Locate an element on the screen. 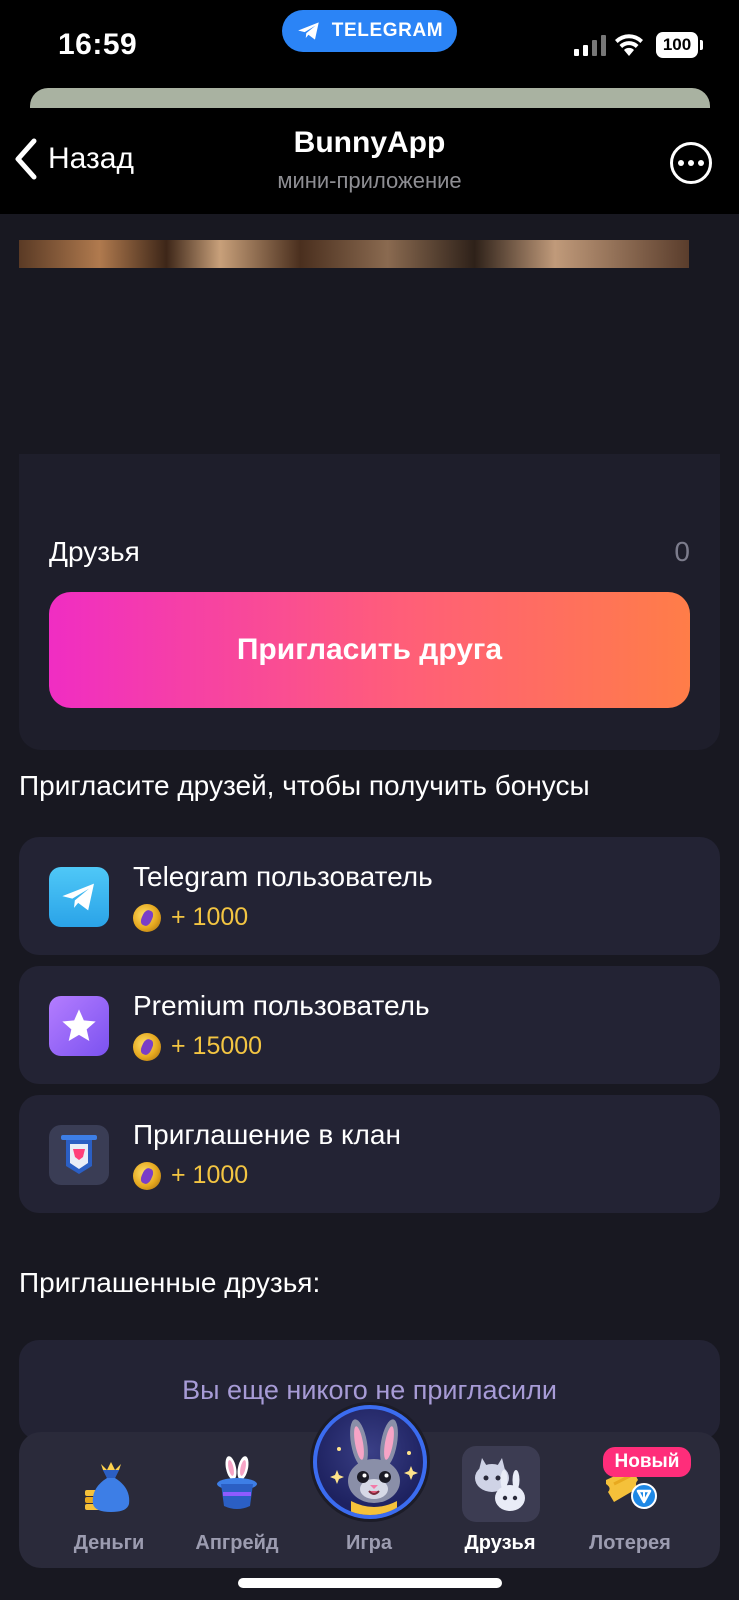  nav-friends: Друзья is located at coordinates (500, 1500).